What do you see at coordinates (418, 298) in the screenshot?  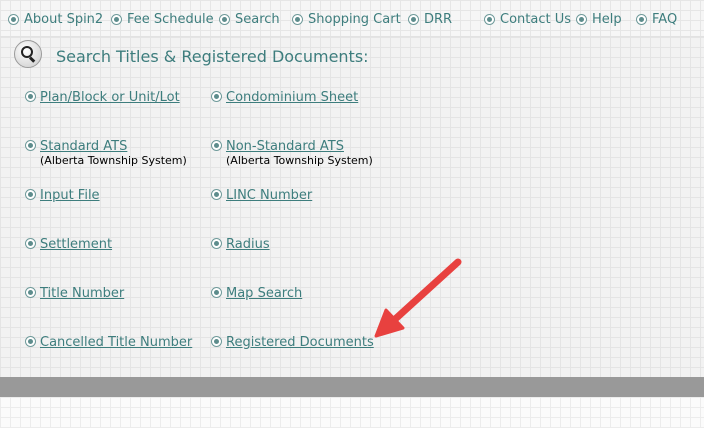 I see `annotation-arrow-icon` at bounding box center [418, 298].